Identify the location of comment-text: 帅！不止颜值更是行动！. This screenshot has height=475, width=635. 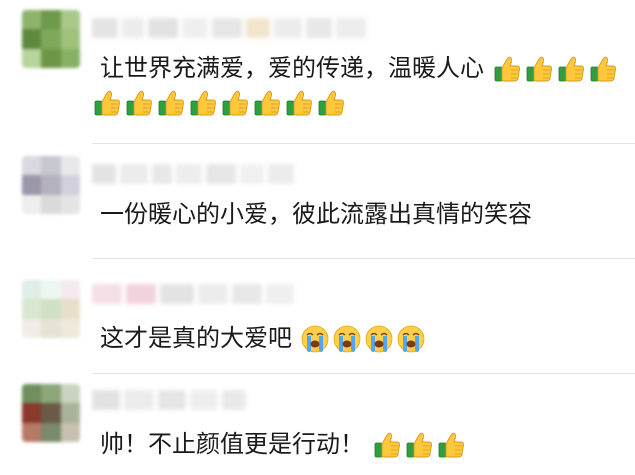
(283, 444).